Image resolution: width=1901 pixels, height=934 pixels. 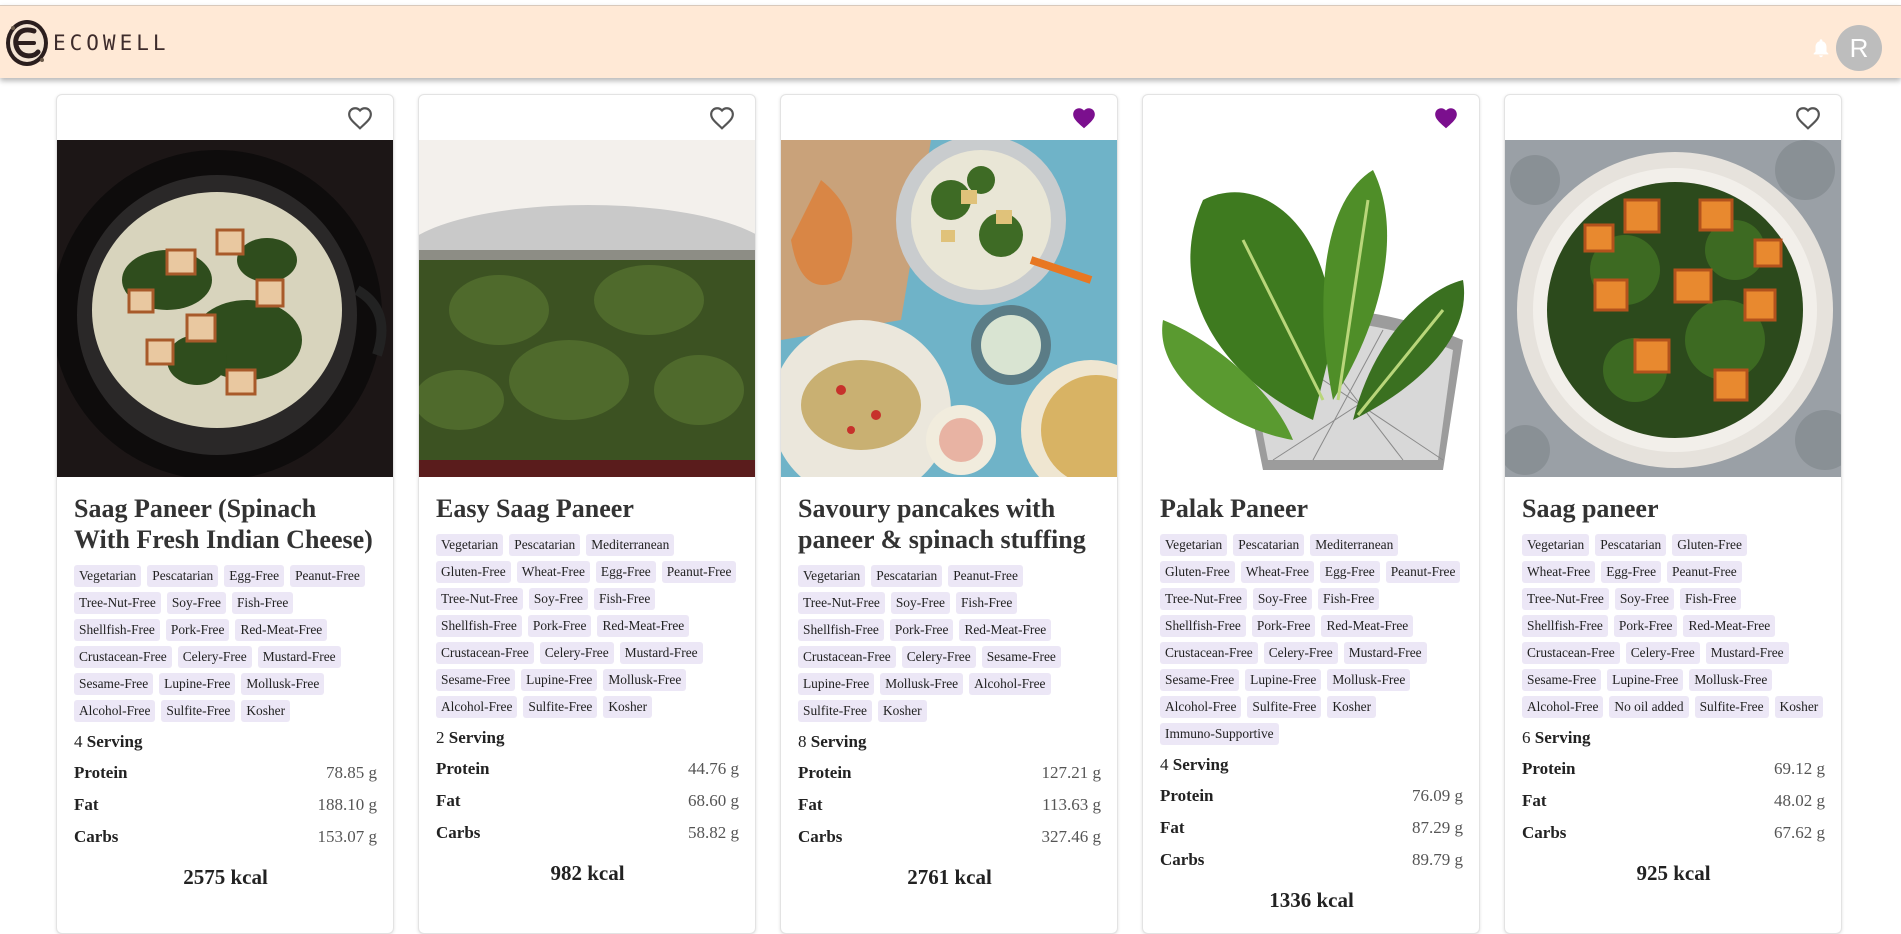 What do you see at coordinates (27, 43) in the screenshot?
I see `ecowell-logo-icon` at bounding box center [27, 43].